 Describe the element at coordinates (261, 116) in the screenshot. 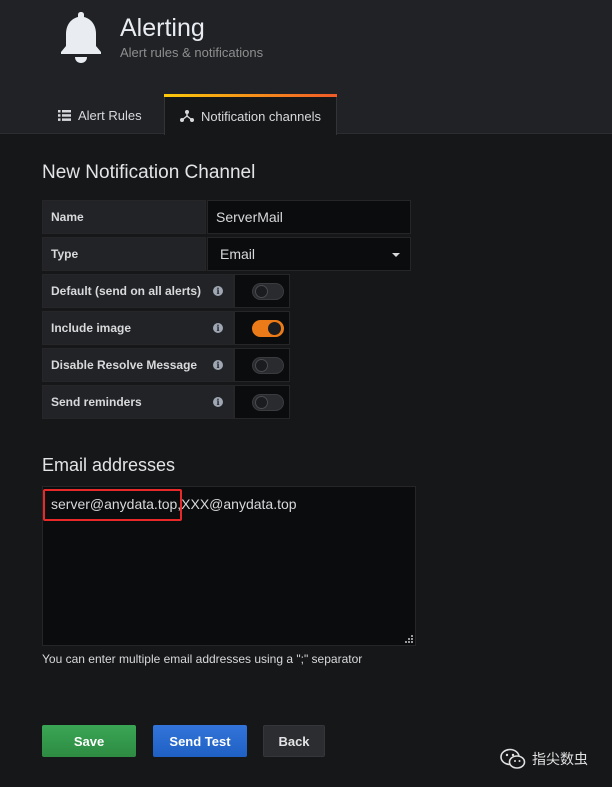

I see `tab-label: Notification channels` at that location.